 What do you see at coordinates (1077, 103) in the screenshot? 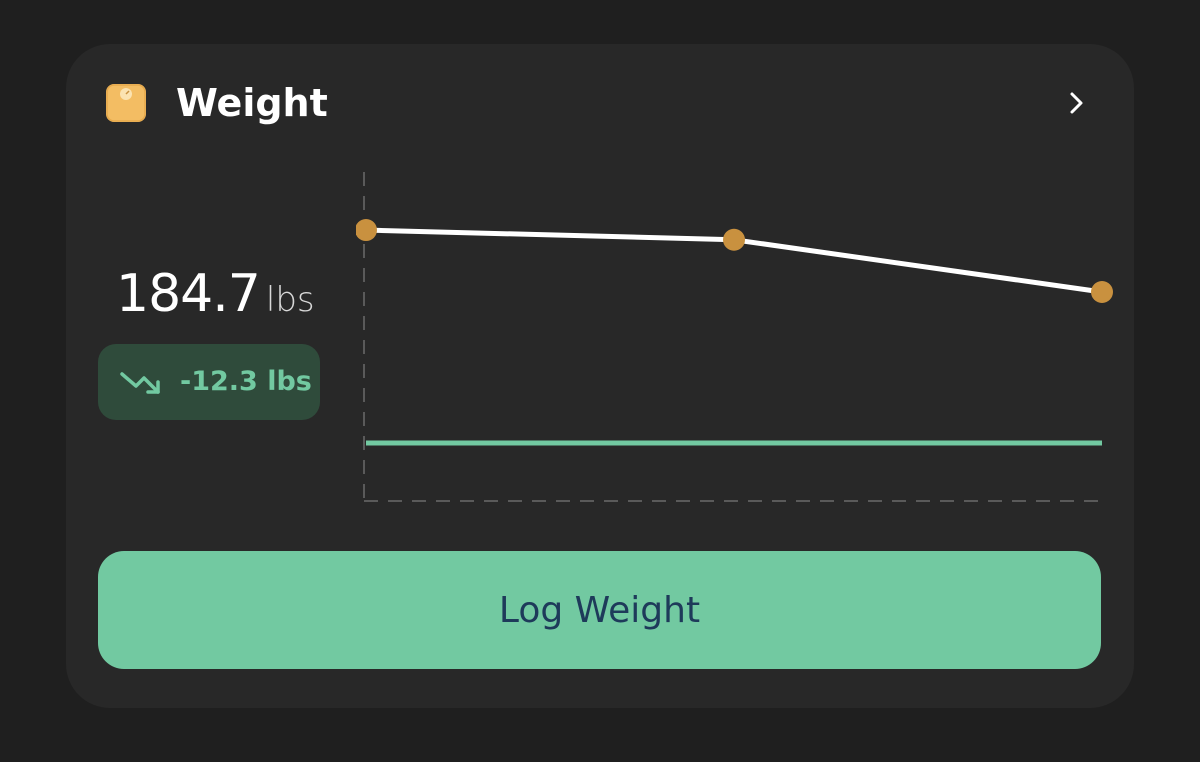
I see `chevron-right-icon` at bounding box center [1077, 103].